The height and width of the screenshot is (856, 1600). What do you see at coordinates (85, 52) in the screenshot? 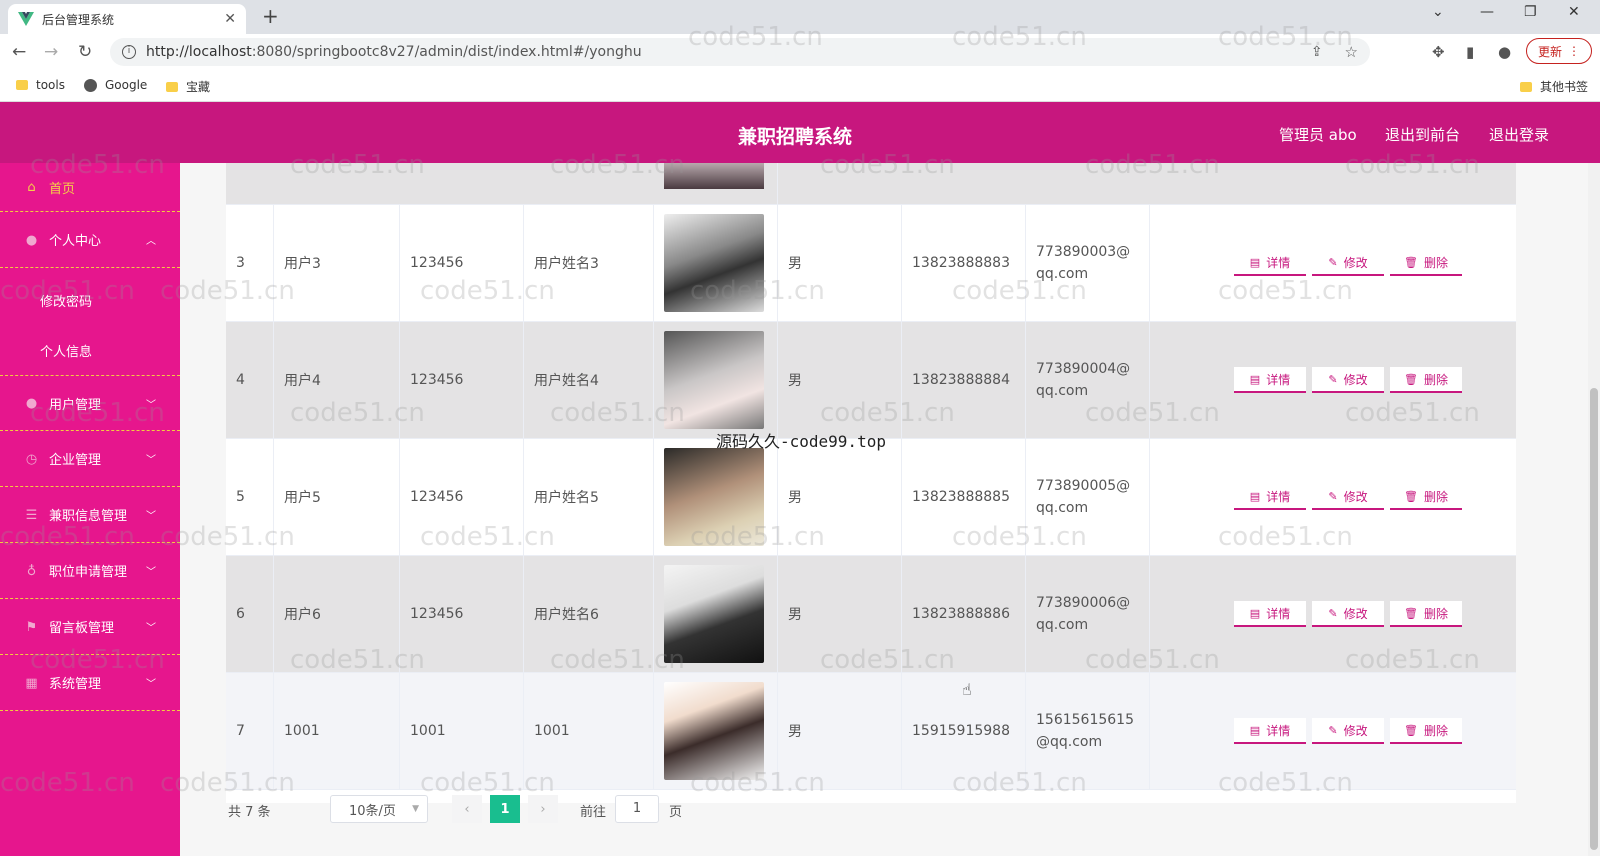
I see `reload-icon: ↻` at bounding box center [85, 52].